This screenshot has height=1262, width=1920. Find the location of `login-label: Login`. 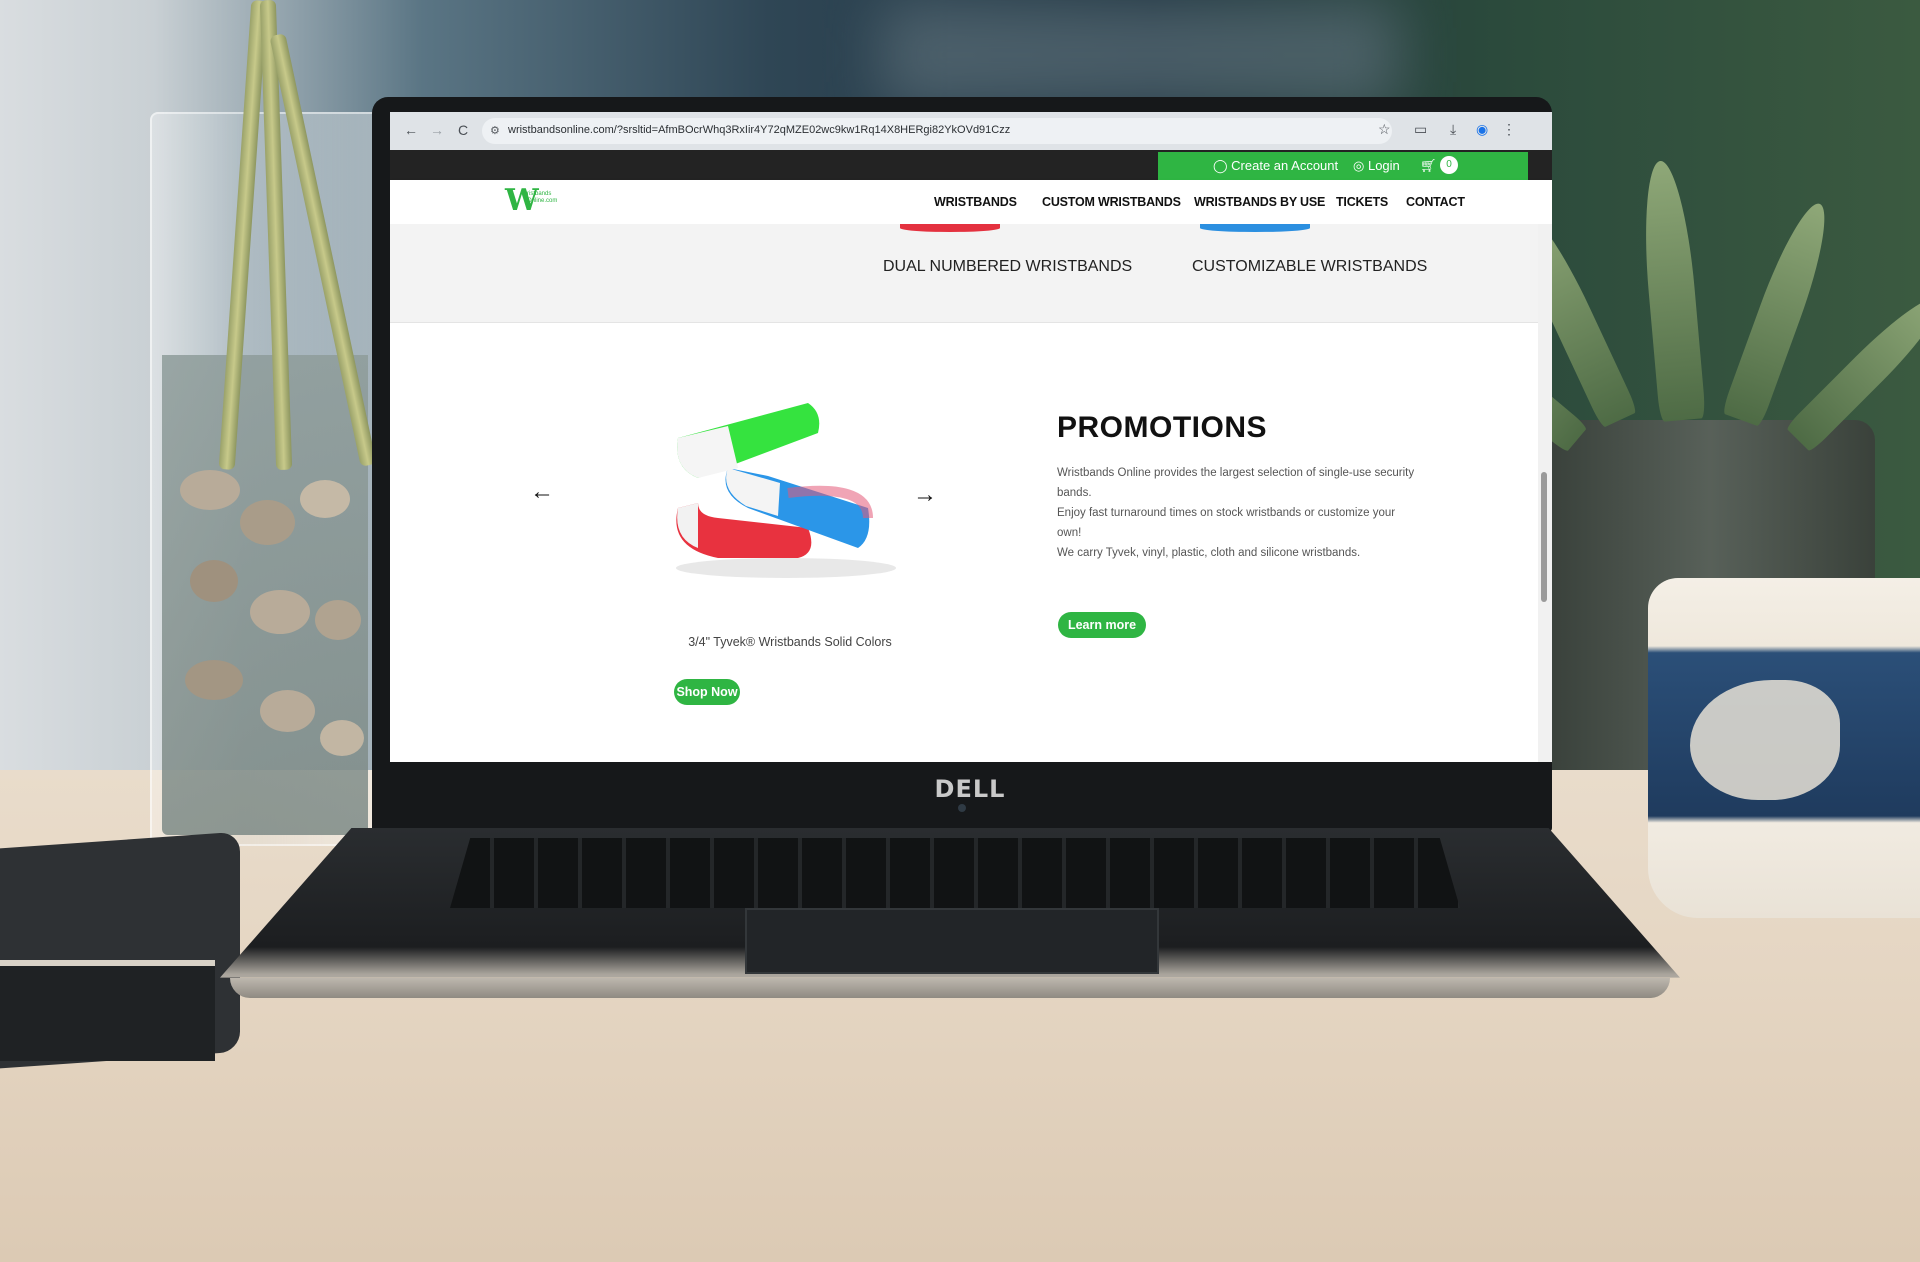

login-label: Login is located at coordinates (1383, 165).